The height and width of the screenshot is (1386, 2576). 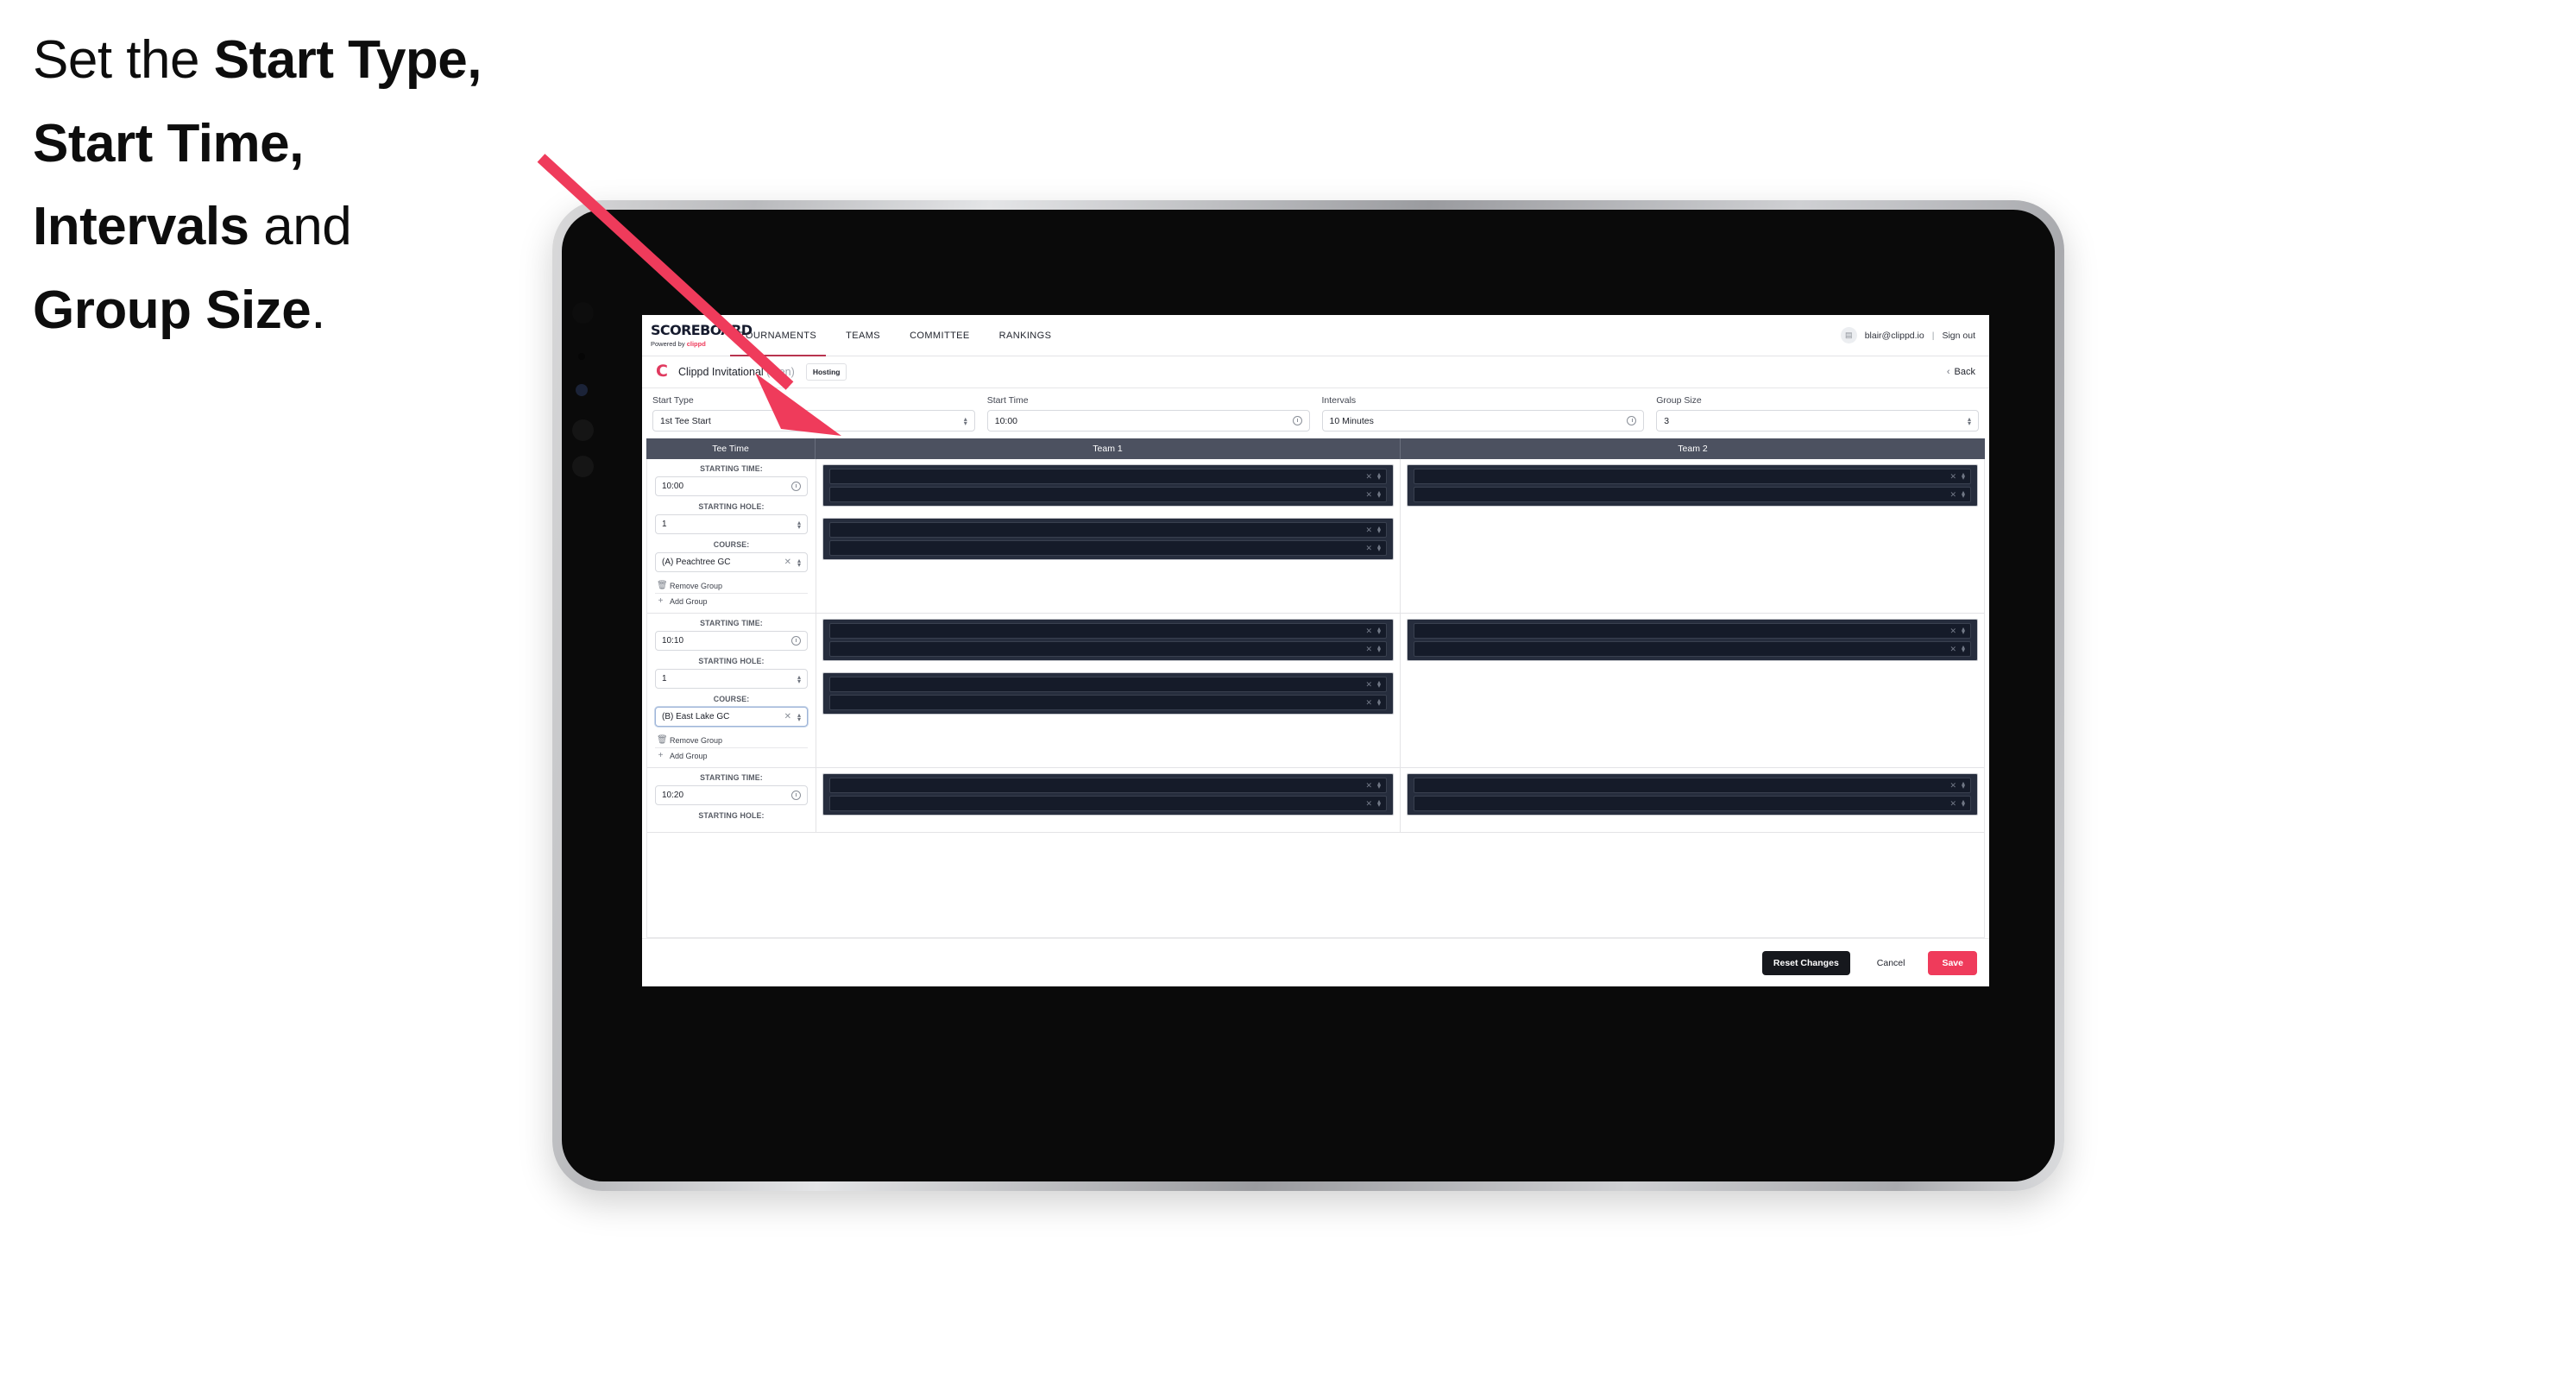 What do you see at coordinates (1817, 421) in the screenshot?
I see `group-size-select: 3 ▴ ▾` at bounding box center [1817, 421].